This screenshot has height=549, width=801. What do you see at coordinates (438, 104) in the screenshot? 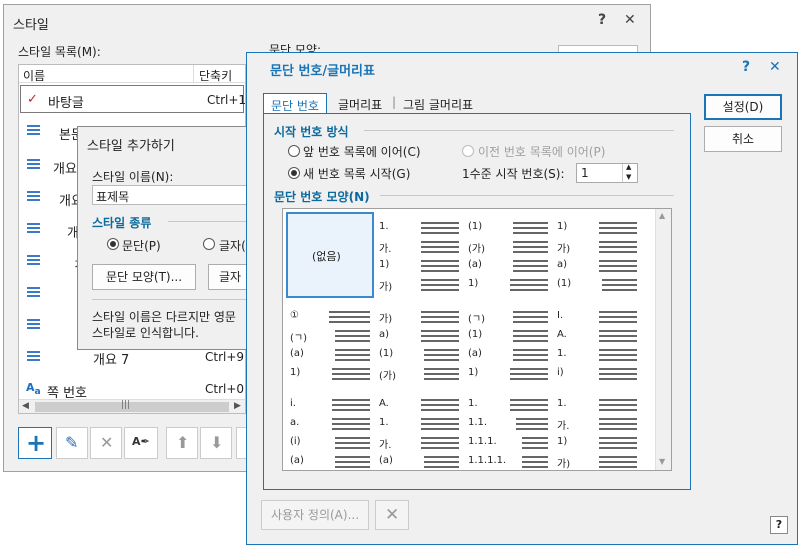
I see `tab-picture-bullet: 그림 글머리표` at bounding box center [438, 104].